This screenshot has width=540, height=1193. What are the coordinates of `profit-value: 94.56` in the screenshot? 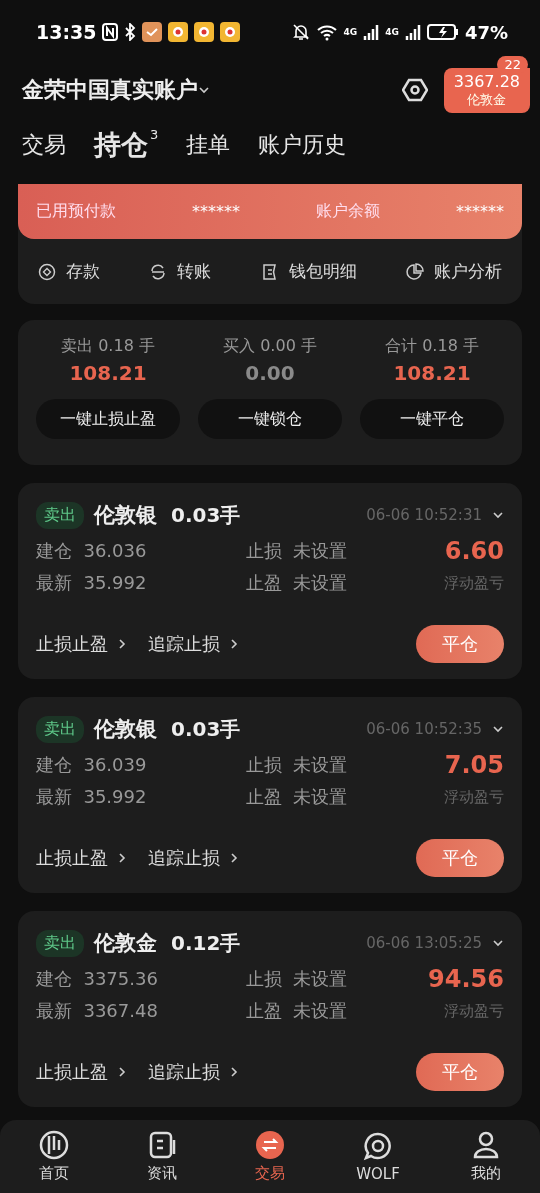 It's located at (465, 979).